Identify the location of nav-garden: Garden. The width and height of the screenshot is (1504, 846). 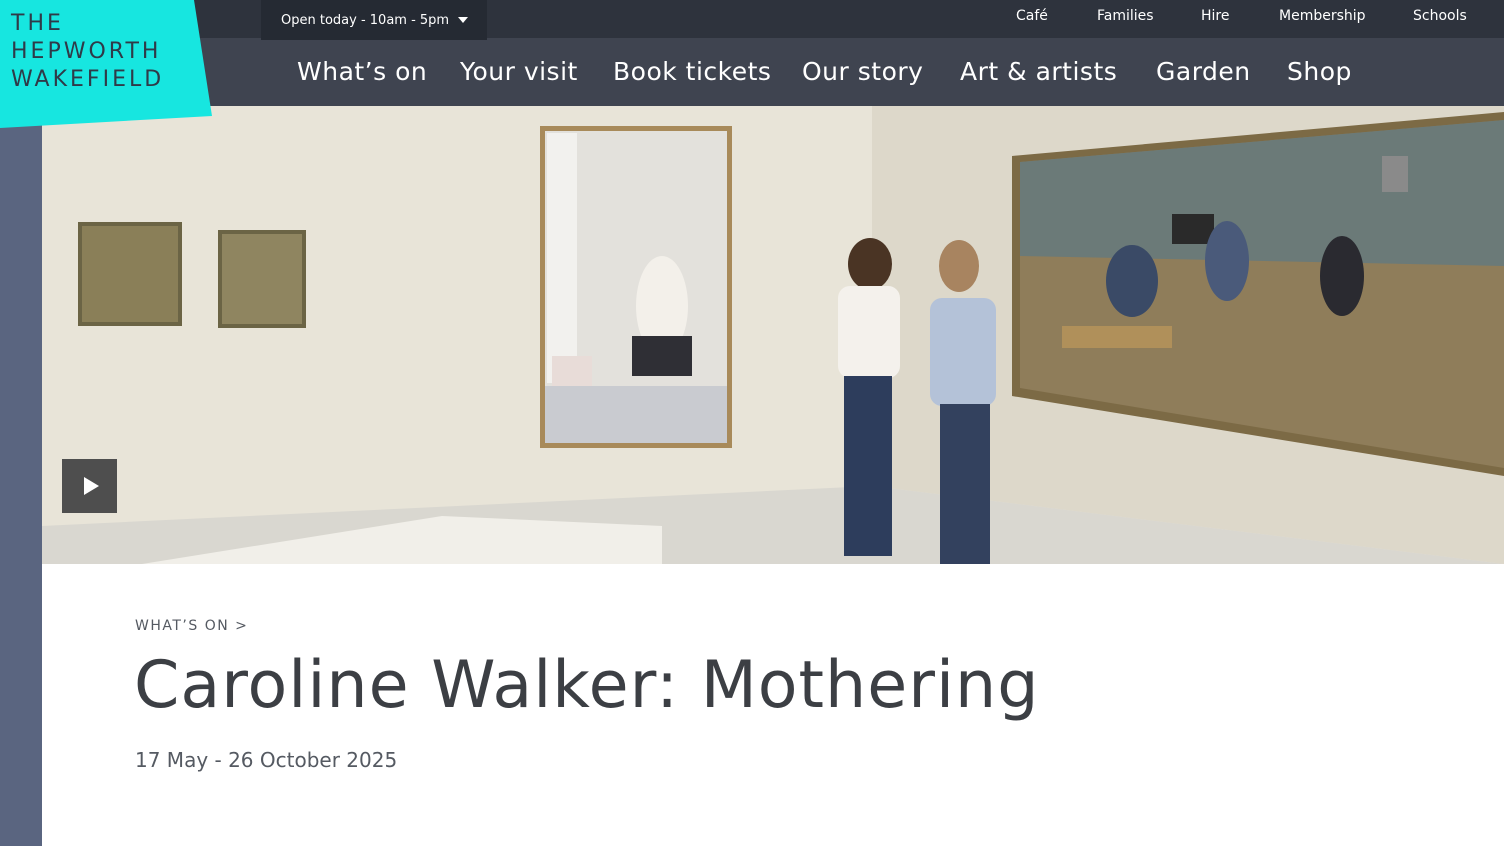
(1203, 71).